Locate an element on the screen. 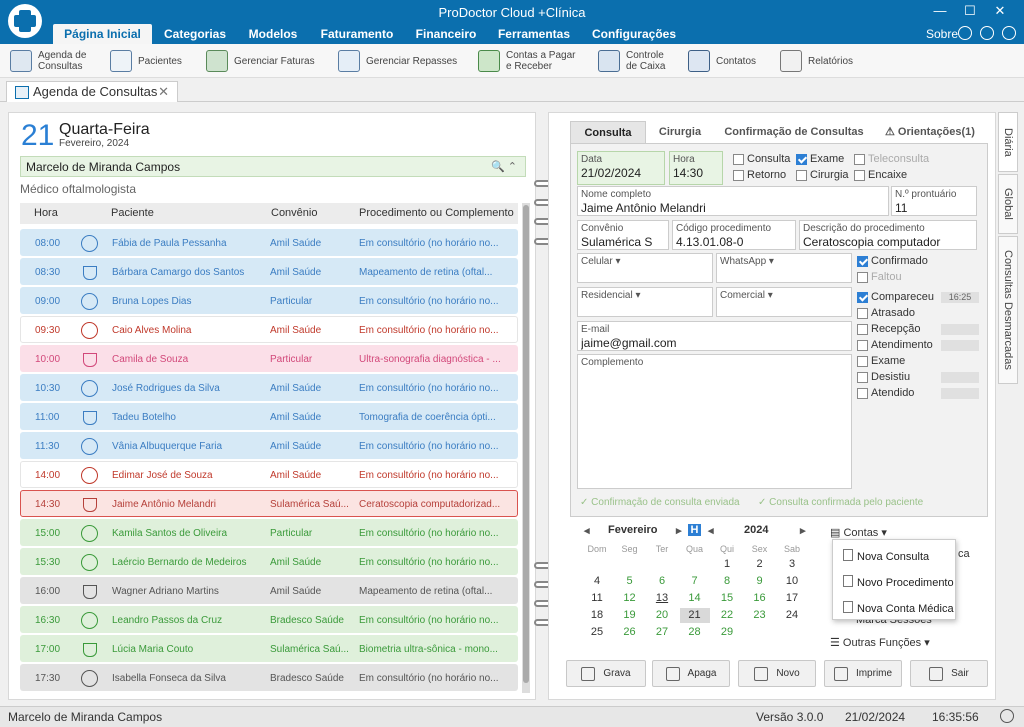  calendar-day: 28 is located at coordinates (695, 632).